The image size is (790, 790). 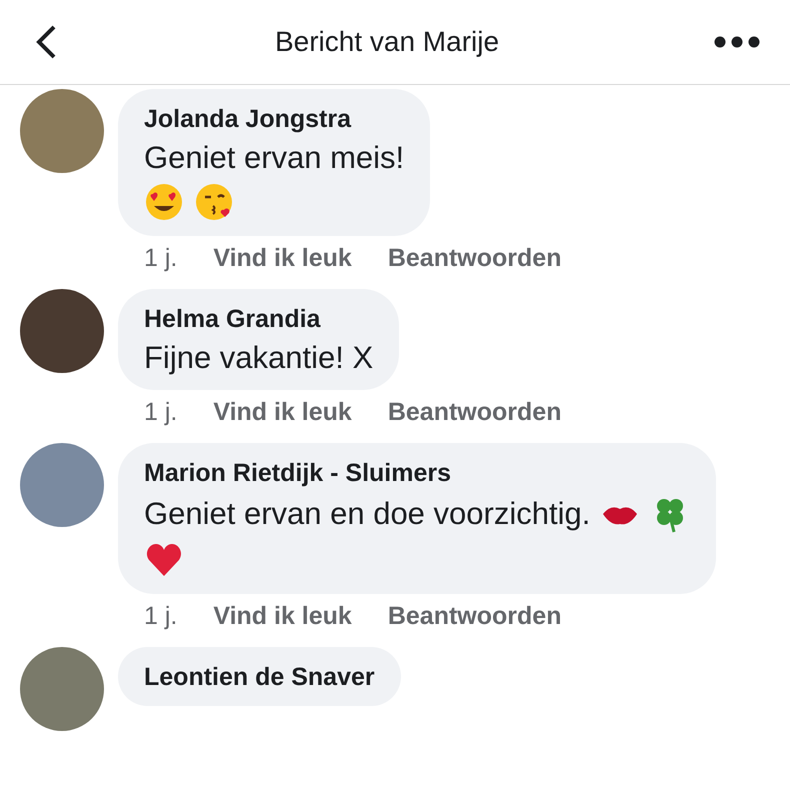 I want to click on comment-author: Jolanda Jongstra, so click(x=248, y=119).